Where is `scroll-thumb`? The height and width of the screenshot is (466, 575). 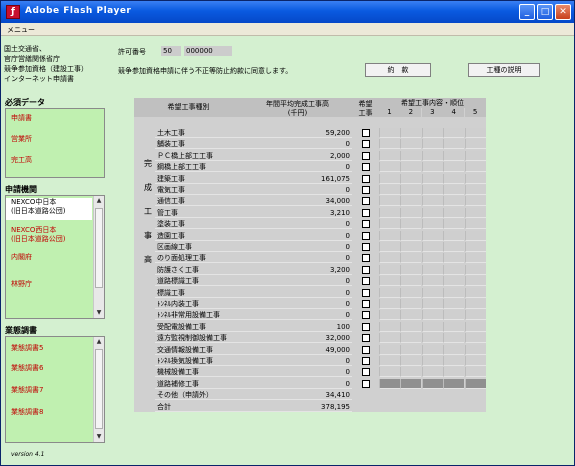 scroll-thumb is located at coordinates (99, 248).